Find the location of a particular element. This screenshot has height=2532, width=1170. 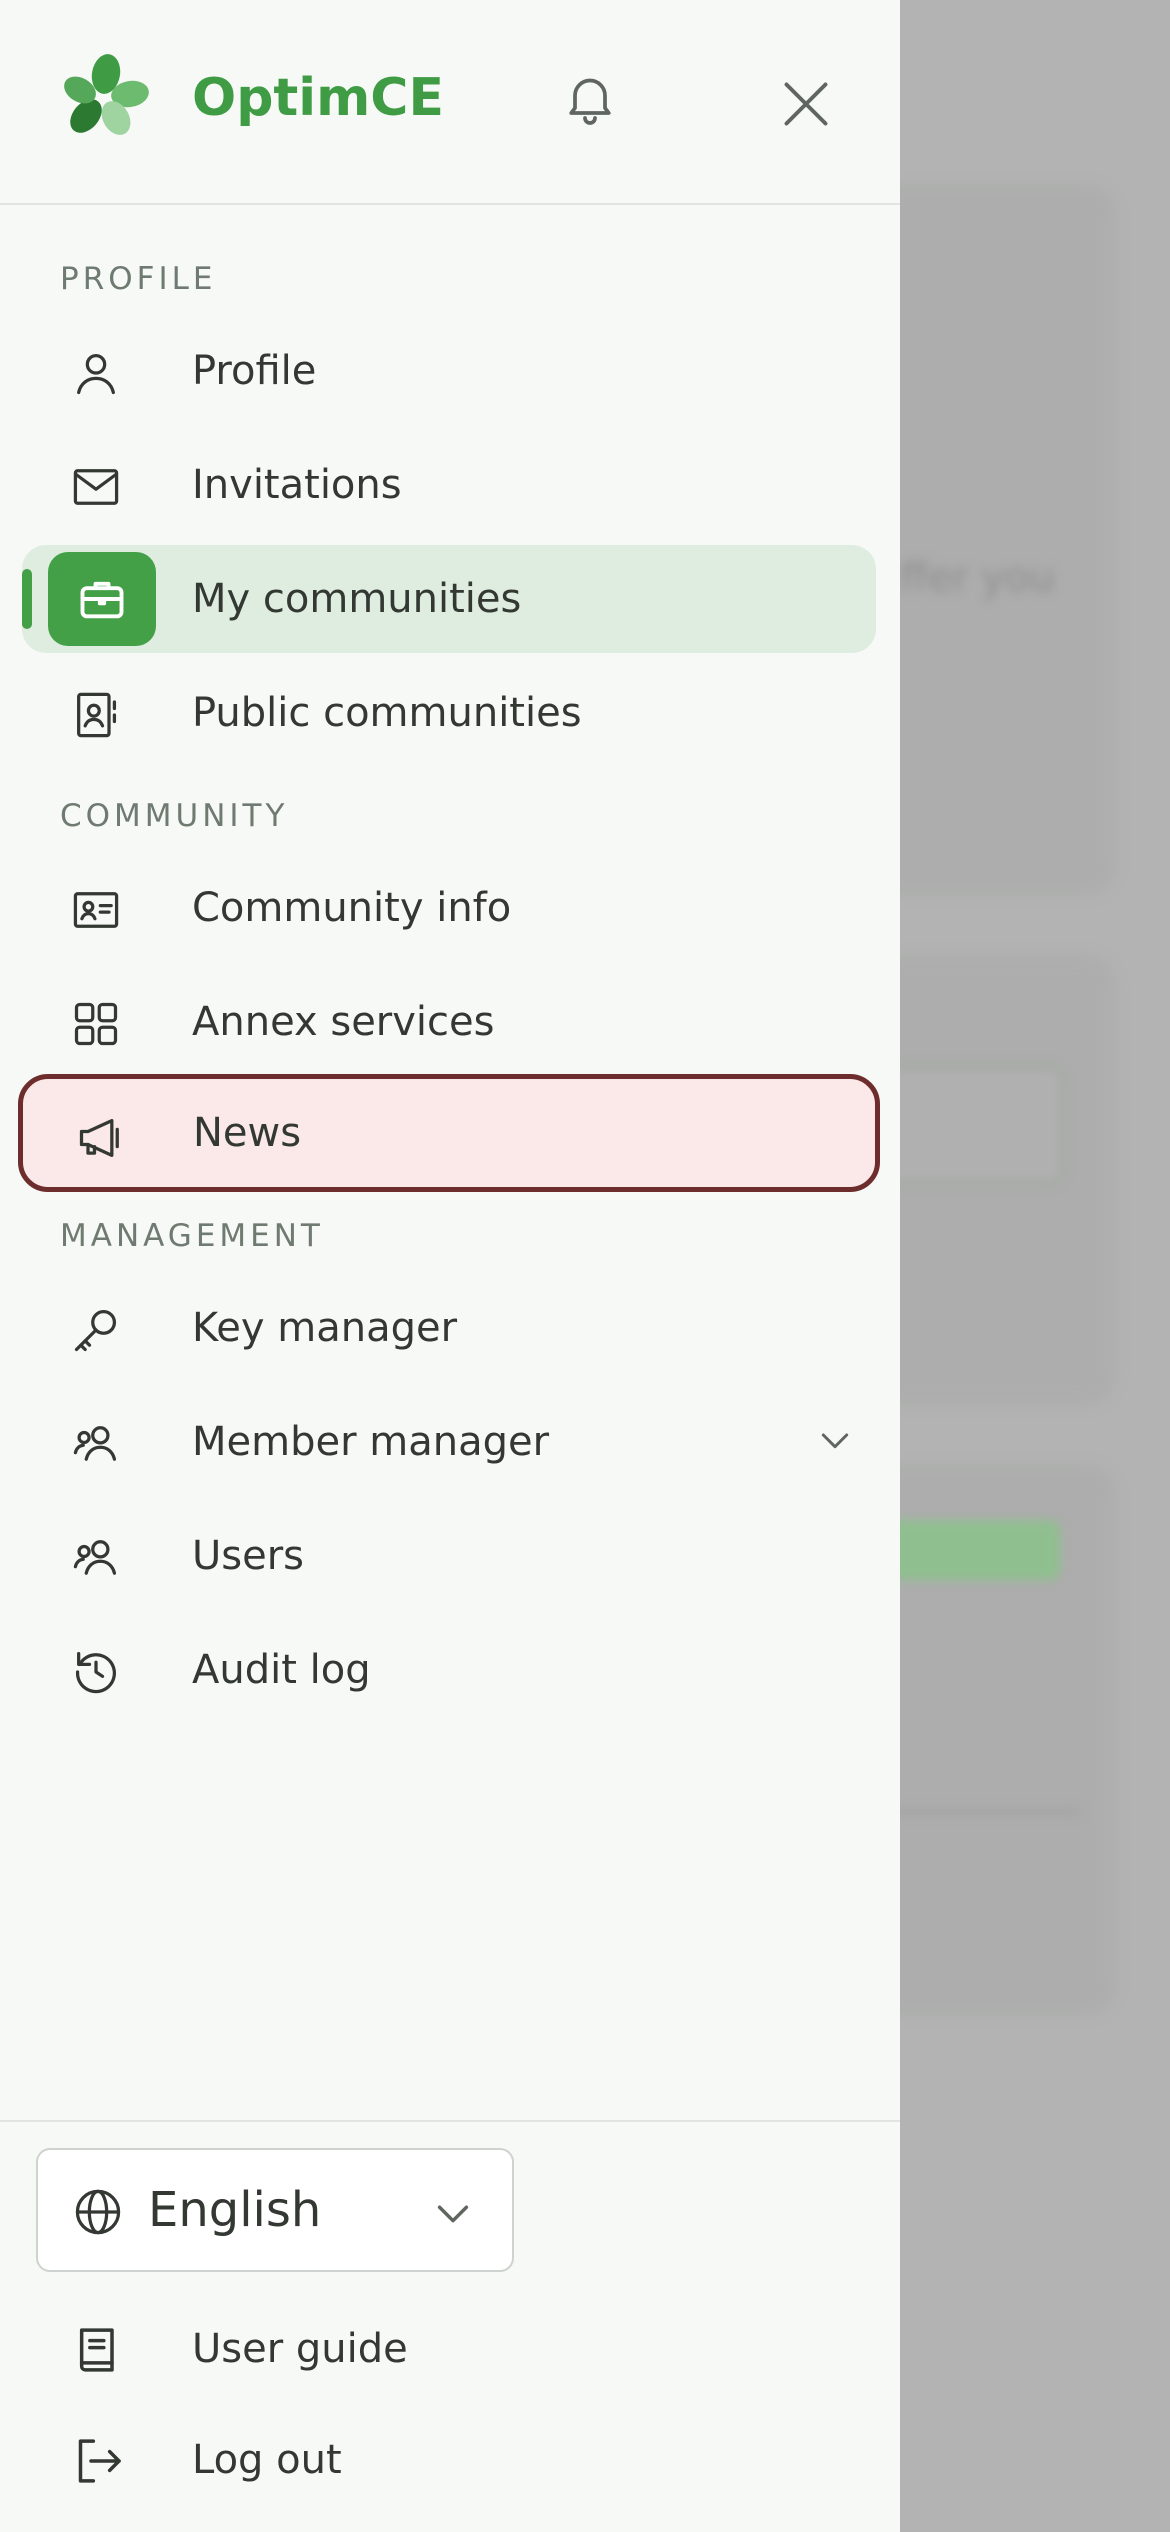

briefcase-icon is located at coordinates (102, 600).